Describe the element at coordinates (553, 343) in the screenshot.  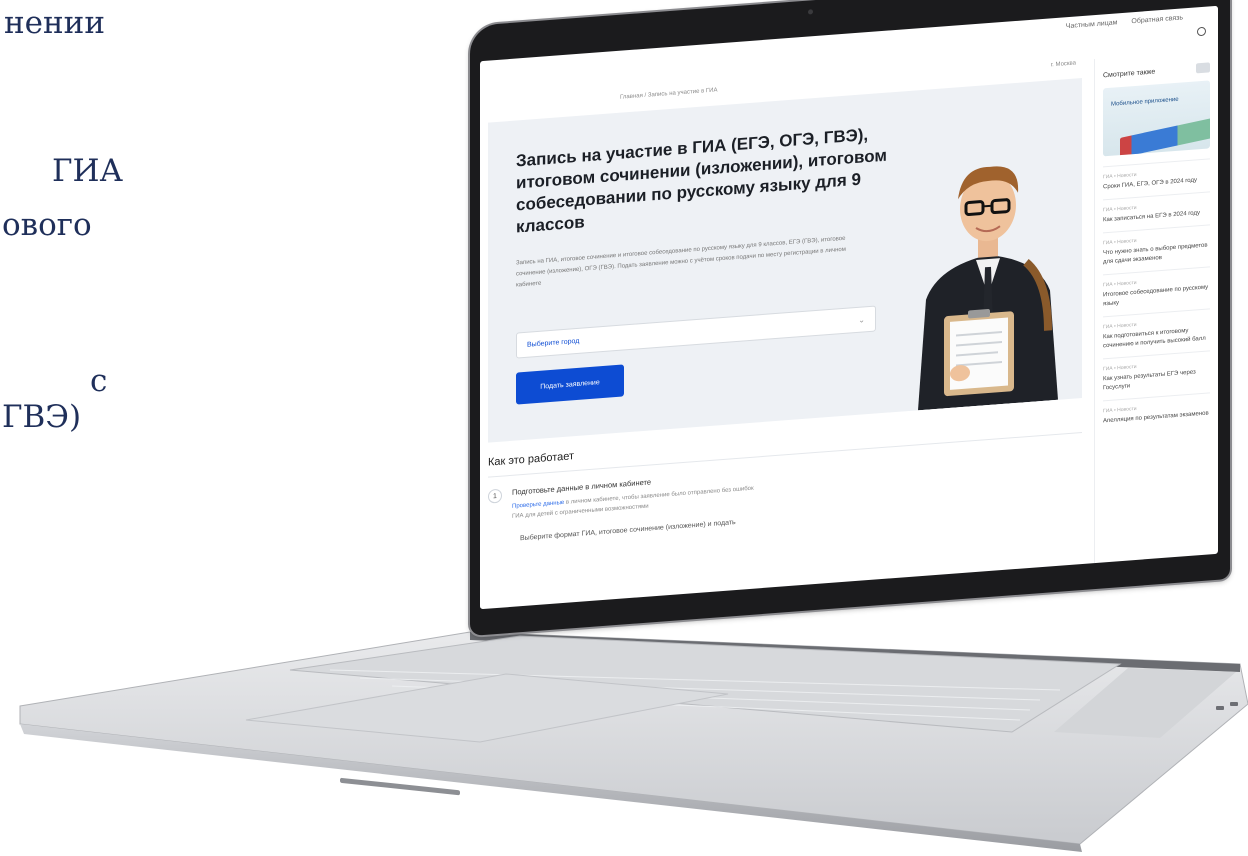
I see `city-select-placeholder: Выберите город` at that location.